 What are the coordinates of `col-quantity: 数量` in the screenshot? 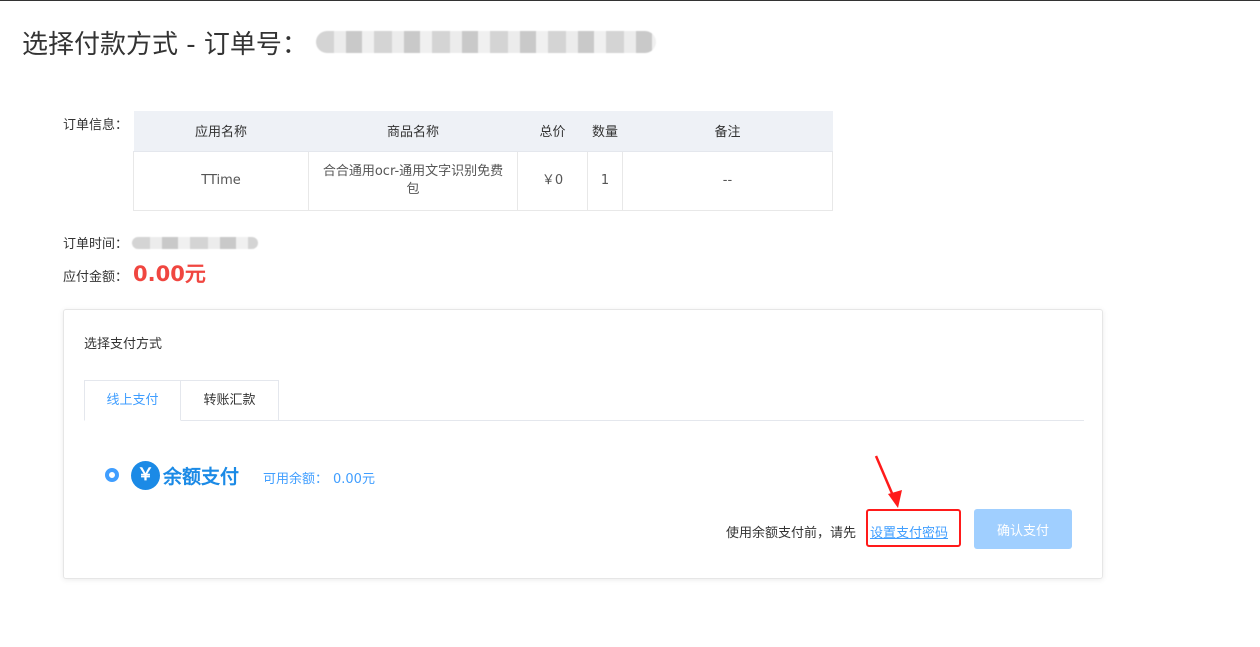 It's located at (605, 131).